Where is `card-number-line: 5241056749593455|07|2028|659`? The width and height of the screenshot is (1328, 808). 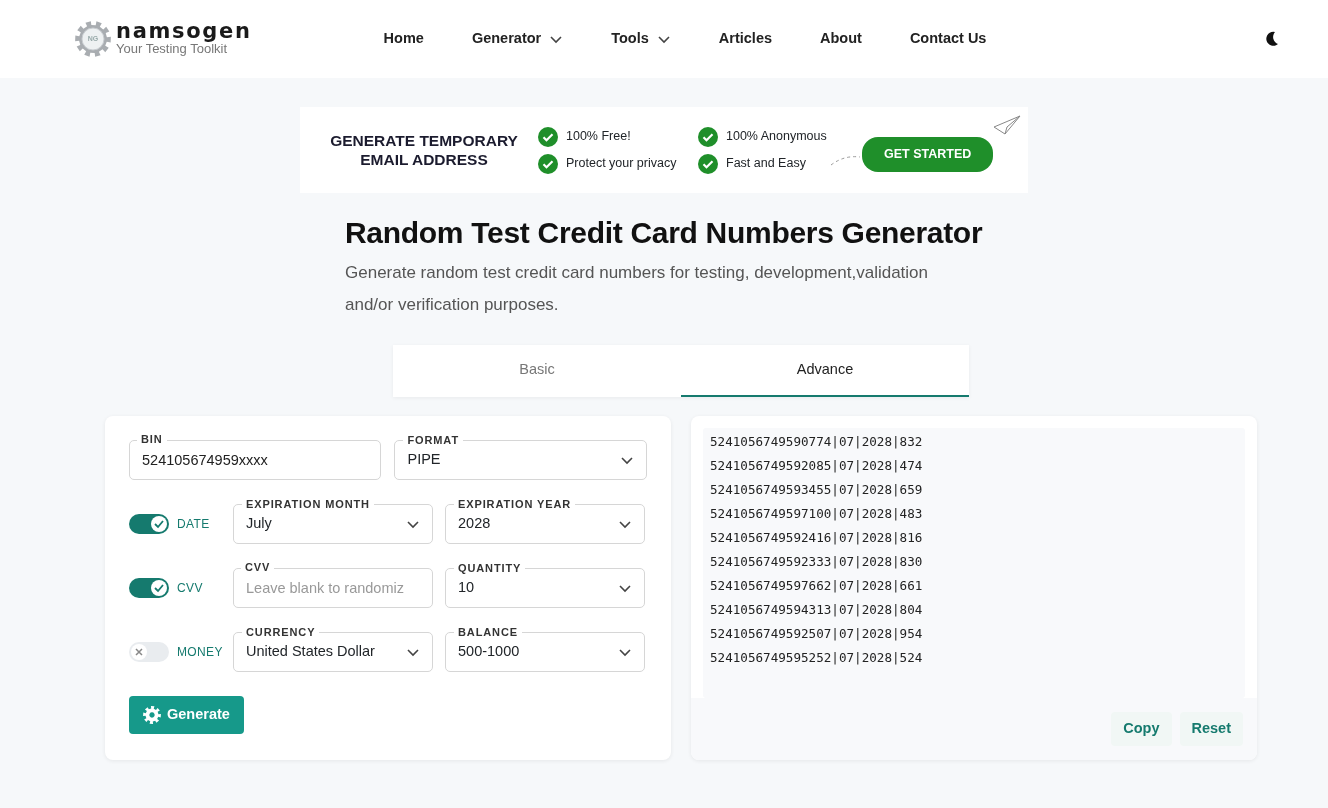 card-number-line: 5241056749593455|07|2028|659 is located at coordinates (817, 490).